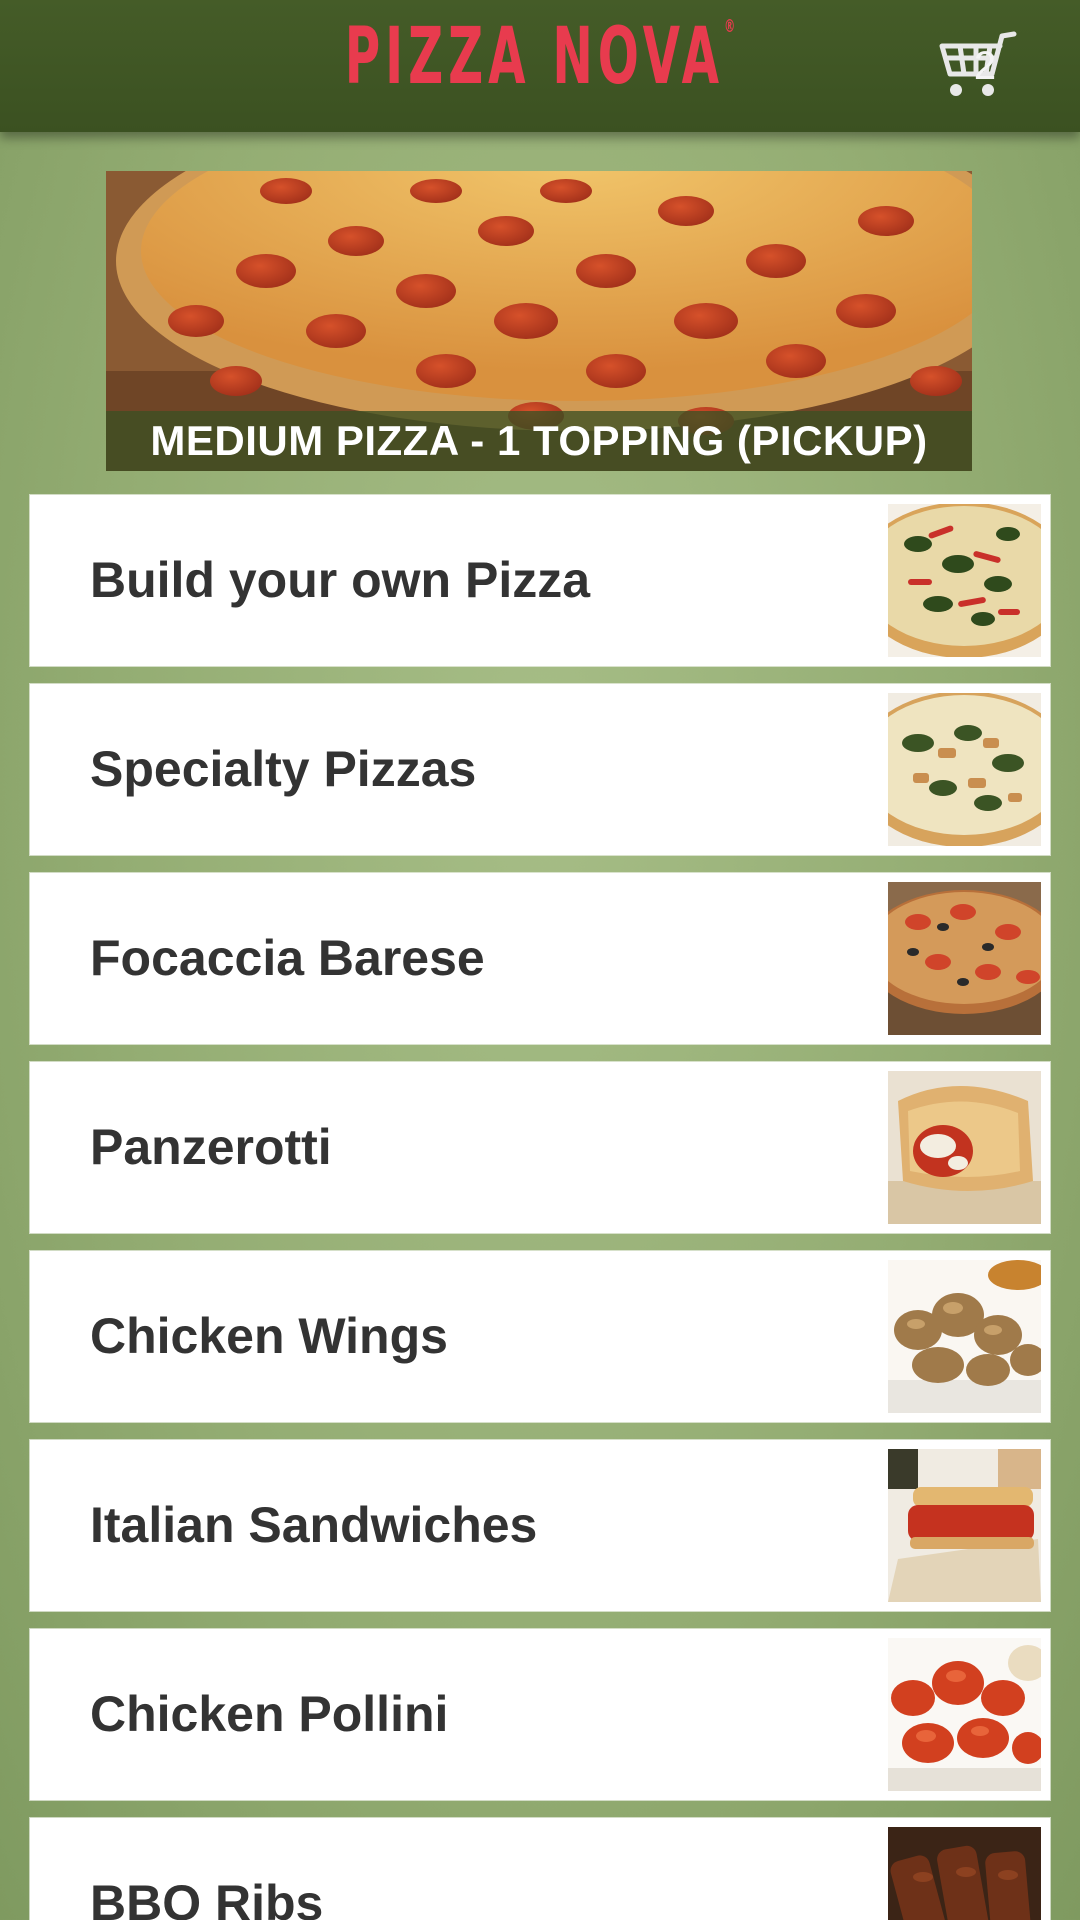 This screenshot has width=1080, height=1920. I want to click on cart-button: 2, so click(975, 66).